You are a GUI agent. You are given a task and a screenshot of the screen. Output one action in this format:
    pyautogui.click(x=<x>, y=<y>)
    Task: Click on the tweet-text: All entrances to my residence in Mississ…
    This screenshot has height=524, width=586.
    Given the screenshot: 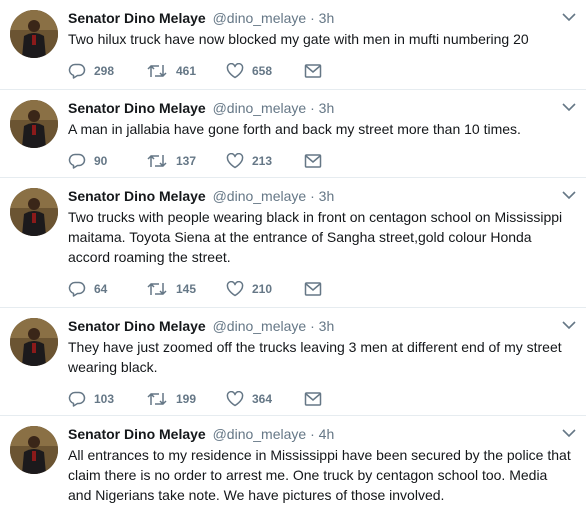 What is the action you would take?
    pyautogui.click(x=319, y=475)
    